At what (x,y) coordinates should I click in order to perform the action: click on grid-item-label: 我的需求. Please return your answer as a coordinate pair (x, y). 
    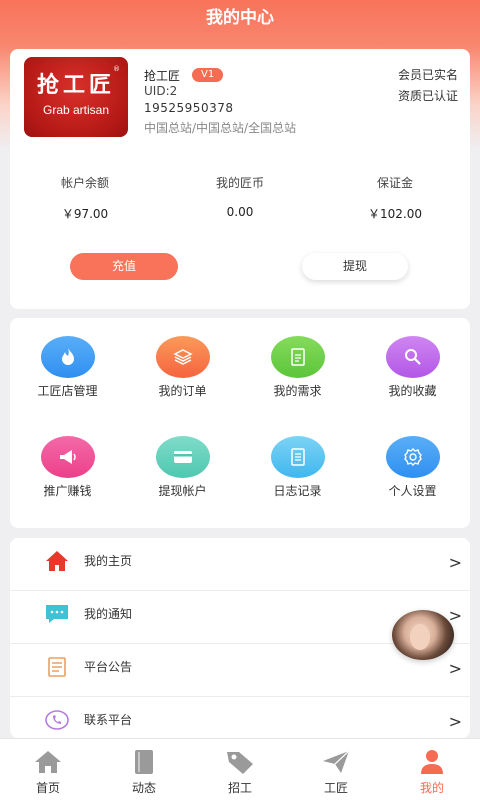
    Looking at the image, I should click on (297, 391).